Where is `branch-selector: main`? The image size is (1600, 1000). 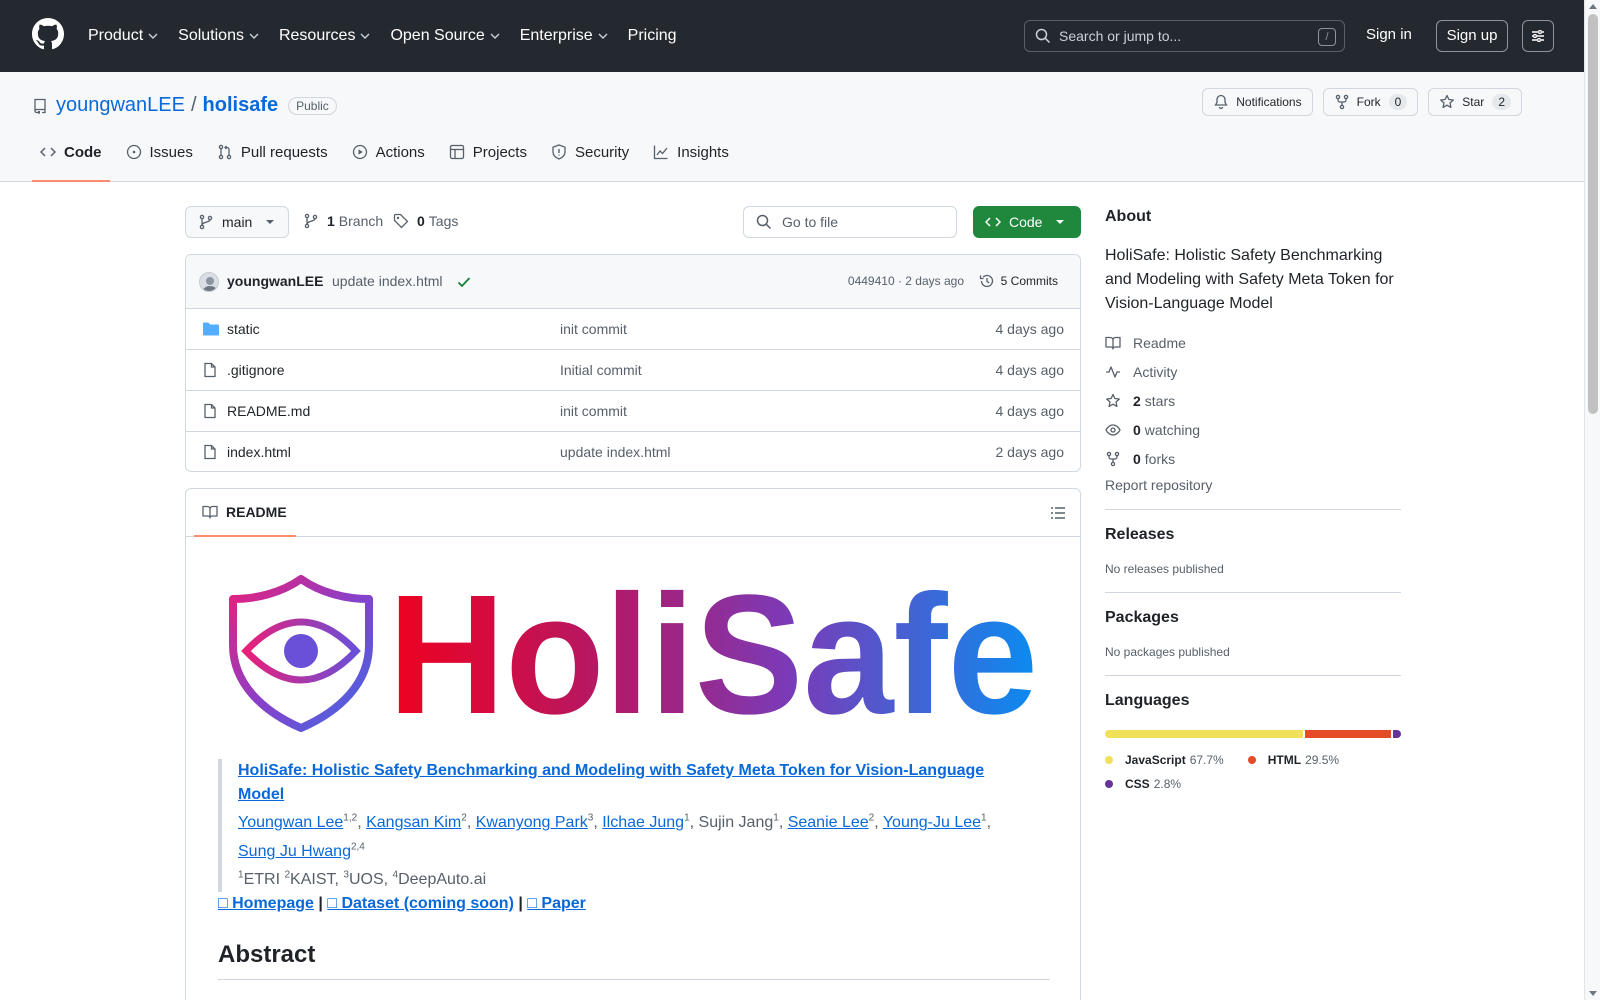 branch-selector: main is located at coordinates (237, 222).